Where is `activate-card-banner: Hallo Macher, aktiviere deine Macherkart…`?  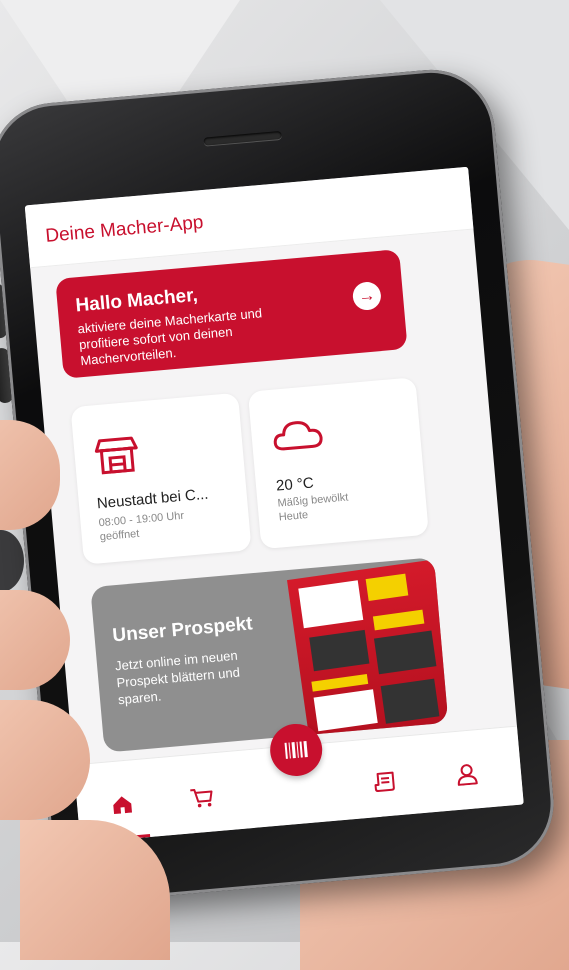
activate-card-banner: Hallo Macher, aktiviere deine Macherkart… is located at coordinates (231, 314).